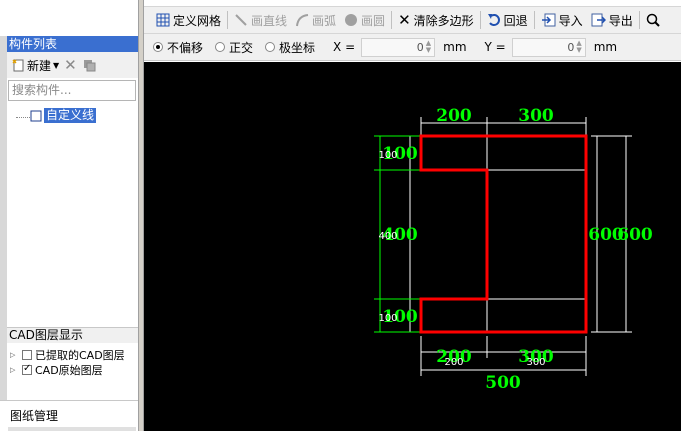 The width and height of the screenshot is (681, 431). Describe the element at coordinates (241, 47) in the screenshot. I see `orthogonal-label: 正交` at that location.